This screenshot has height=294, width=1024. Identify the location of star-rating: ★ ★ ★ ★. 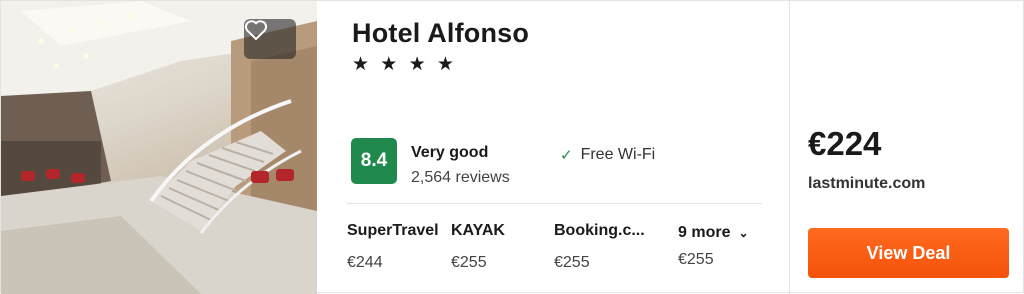
(404, 64).